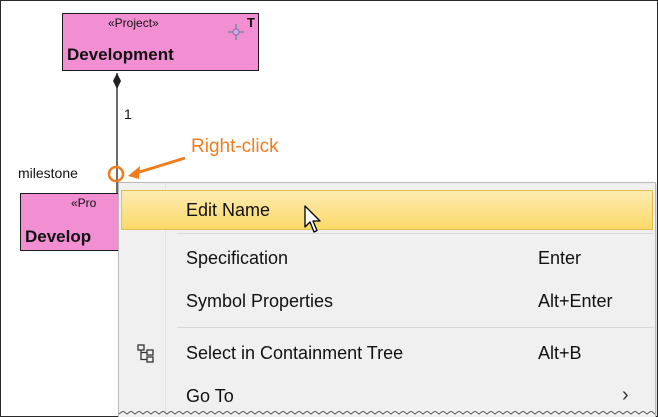 The image size is (658, 417). Describe the element at coordinates (260, 301) in the screenshot. I see `menu-item-label: Symbol Properties` at that location.